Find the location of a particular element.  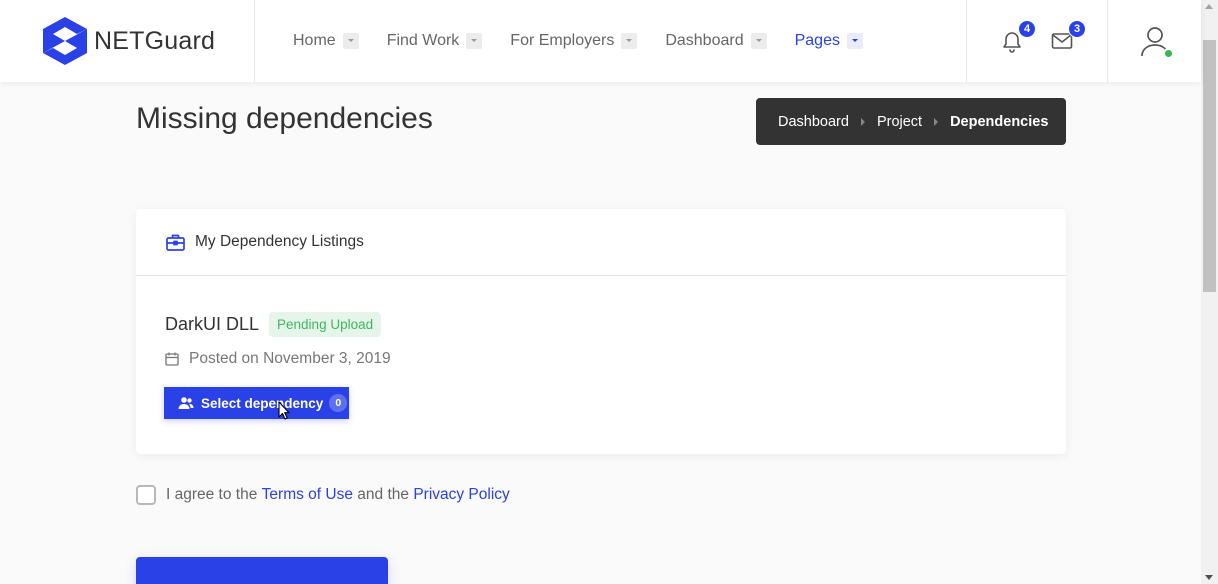

page-scrollbar is located at coordinates (1209, 292).